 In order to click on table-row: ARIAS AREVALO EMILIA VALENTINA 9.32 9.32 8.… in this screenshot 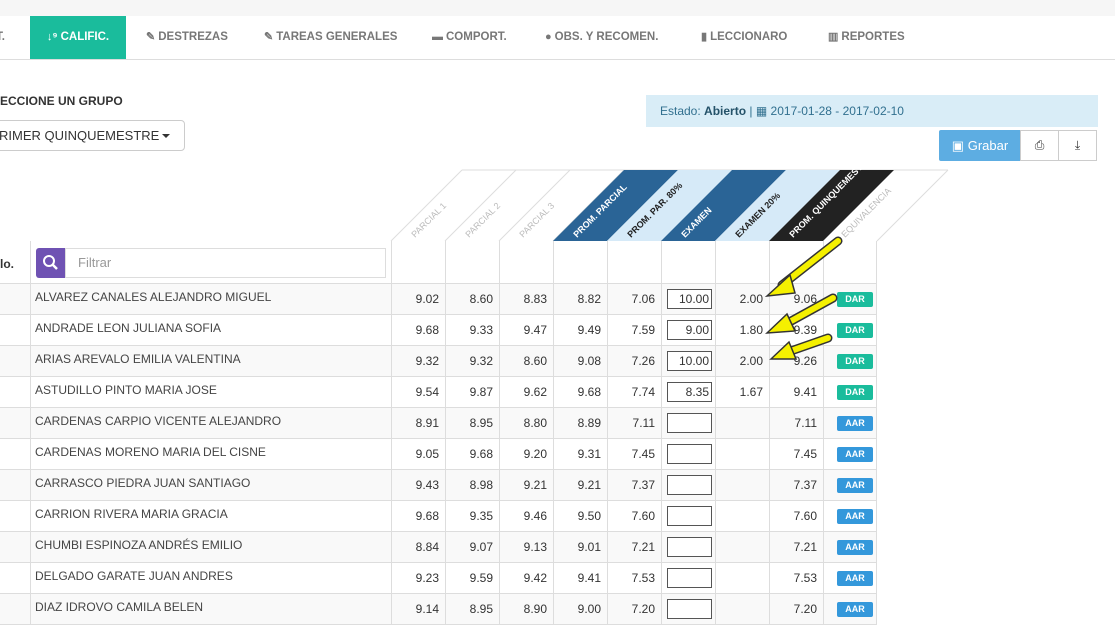, I will do `click(438, 361)`.